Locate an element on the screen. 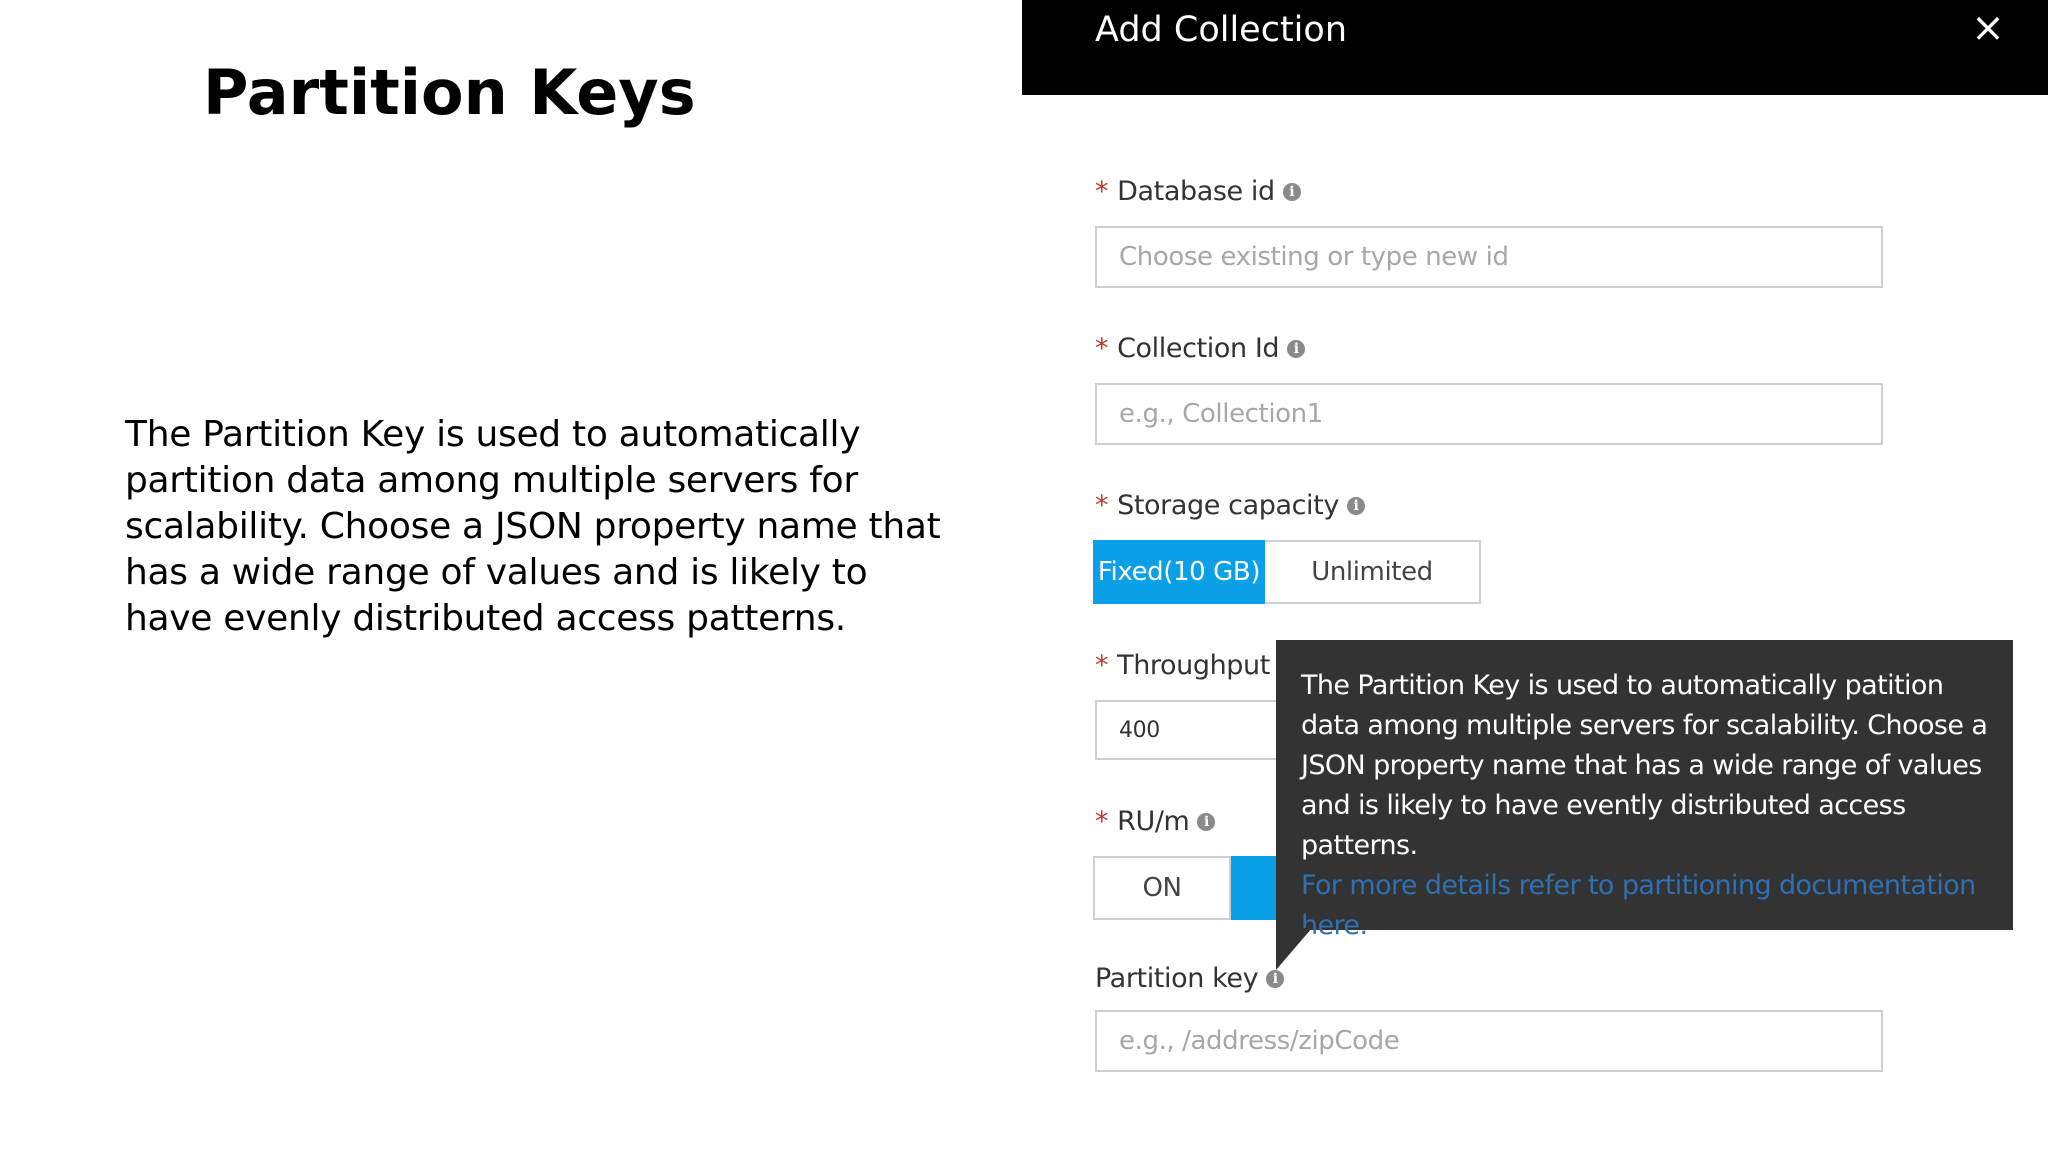  collection-id-label-text: Collection Id is located at coordinates (1198, 348).